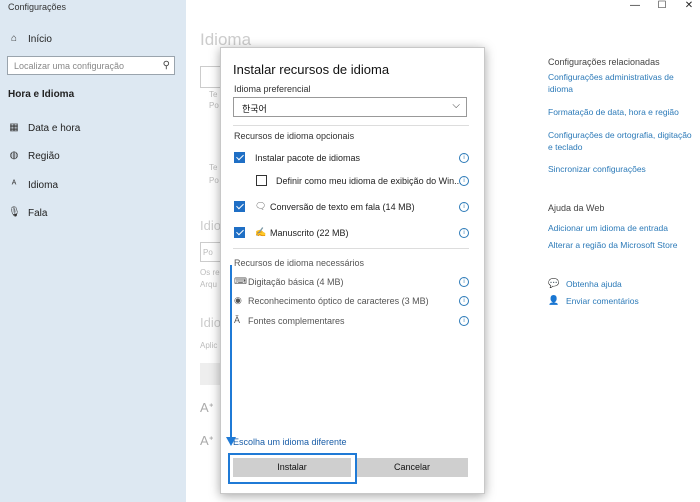  What do you see at coordinates (623, 83) in the screenshot?
I see `related-link: Configurações administrativas de idioma` at bounding box center [623, 83].